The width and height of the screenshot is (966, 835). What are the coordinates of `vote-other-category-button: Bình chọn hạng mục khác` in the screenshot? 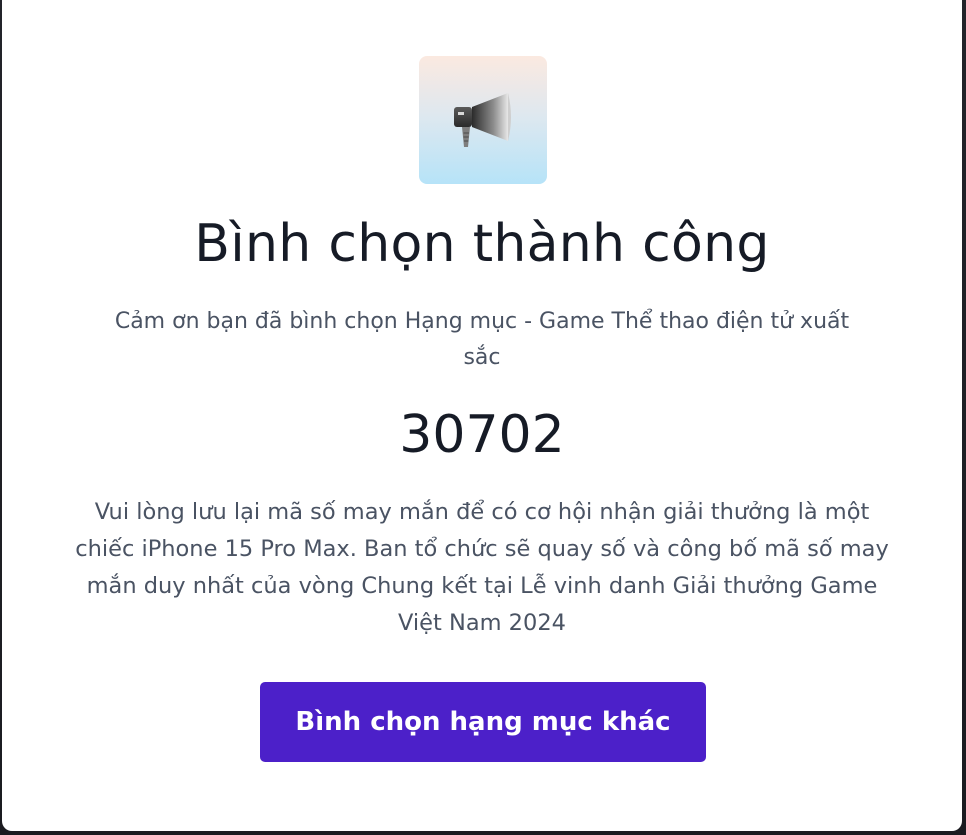 It's located at (483, 722).